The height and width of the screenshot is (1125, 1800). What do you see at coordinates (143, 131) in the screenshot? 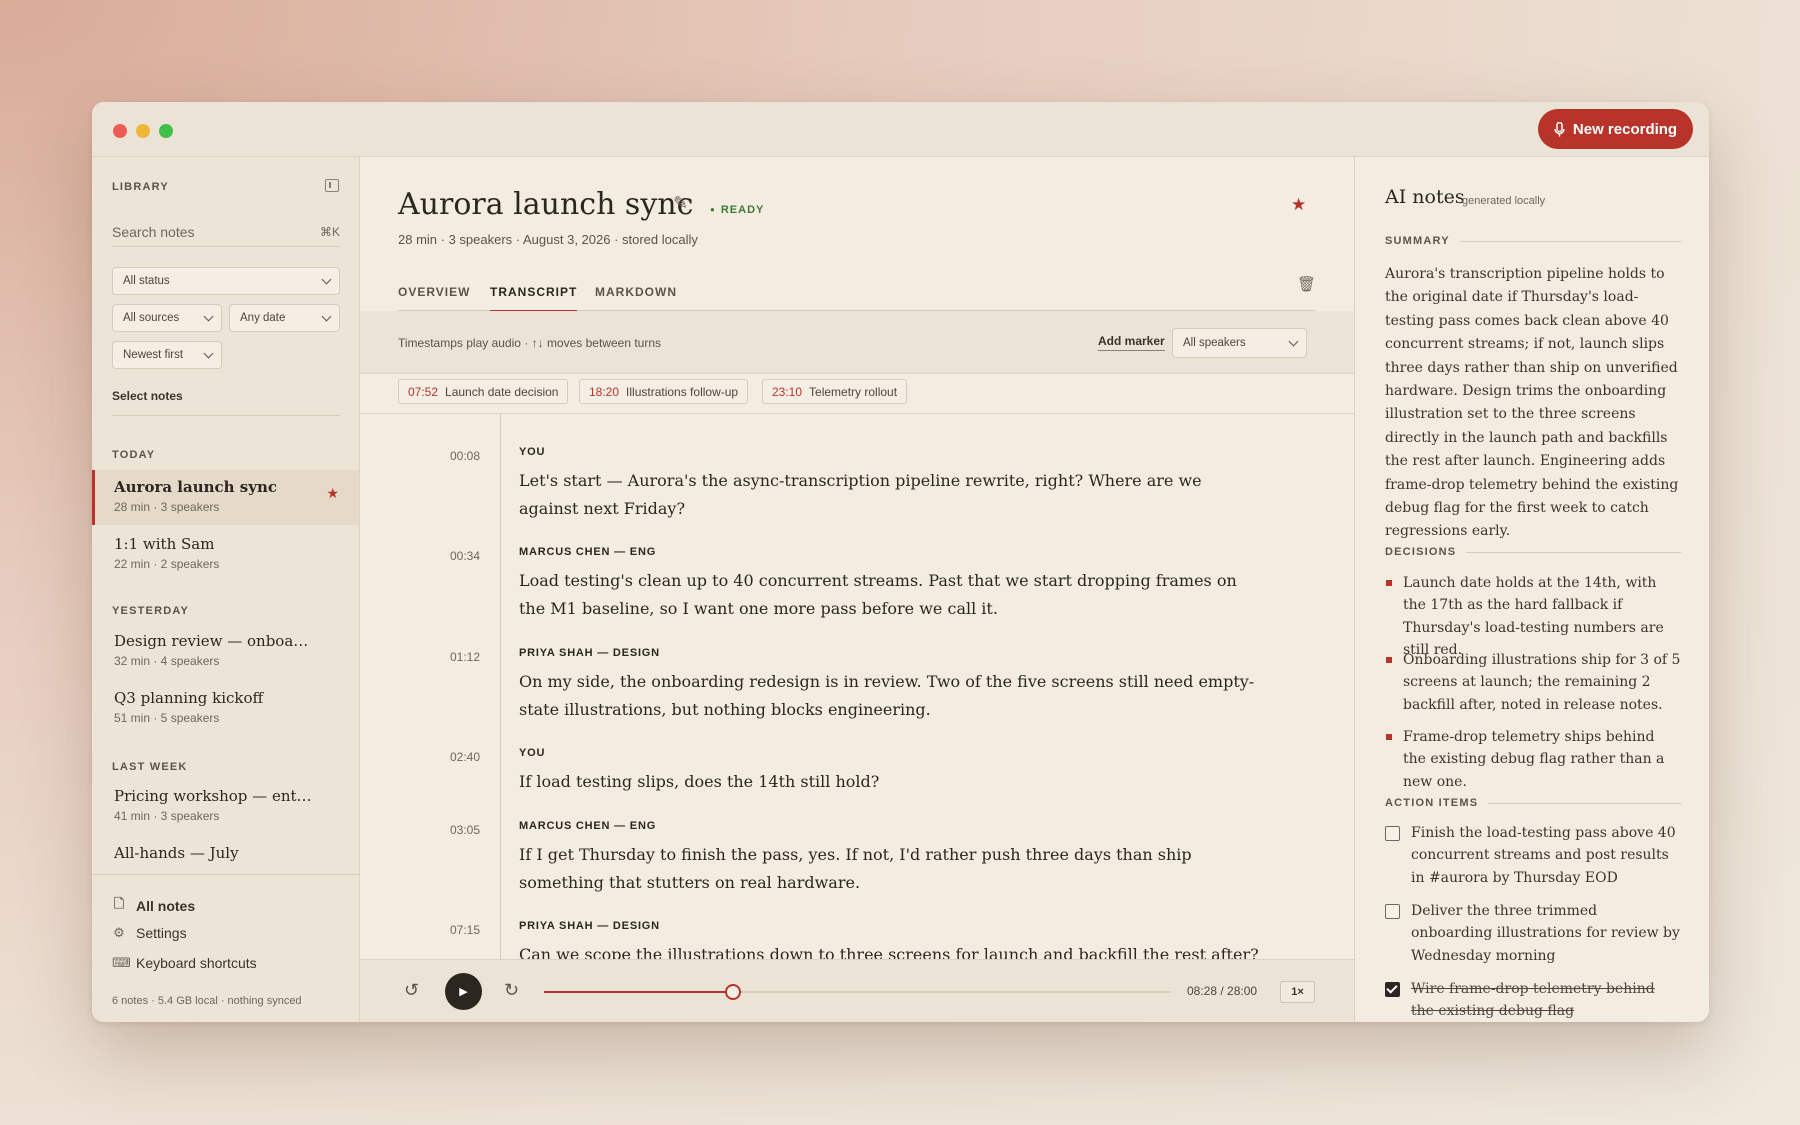
I see `minimize-window-button` at bounding box center [143, 131].